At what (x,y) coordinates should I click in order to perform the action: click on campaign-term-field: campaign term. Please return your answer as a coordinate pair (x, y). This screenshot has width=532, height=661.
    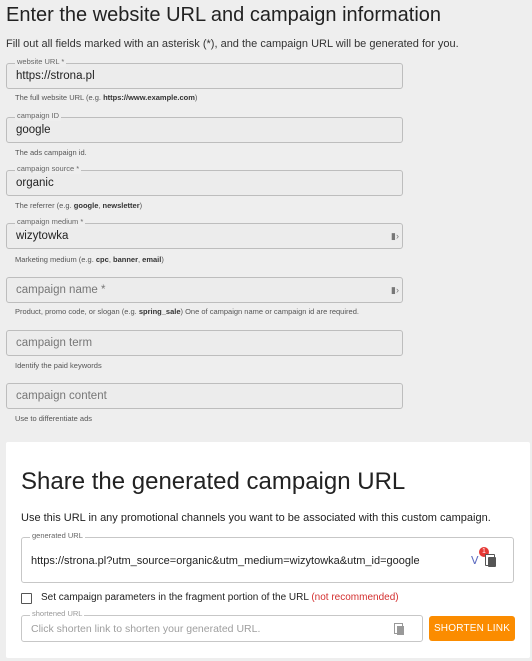
    Looking at the image, I should click on (204, 343).